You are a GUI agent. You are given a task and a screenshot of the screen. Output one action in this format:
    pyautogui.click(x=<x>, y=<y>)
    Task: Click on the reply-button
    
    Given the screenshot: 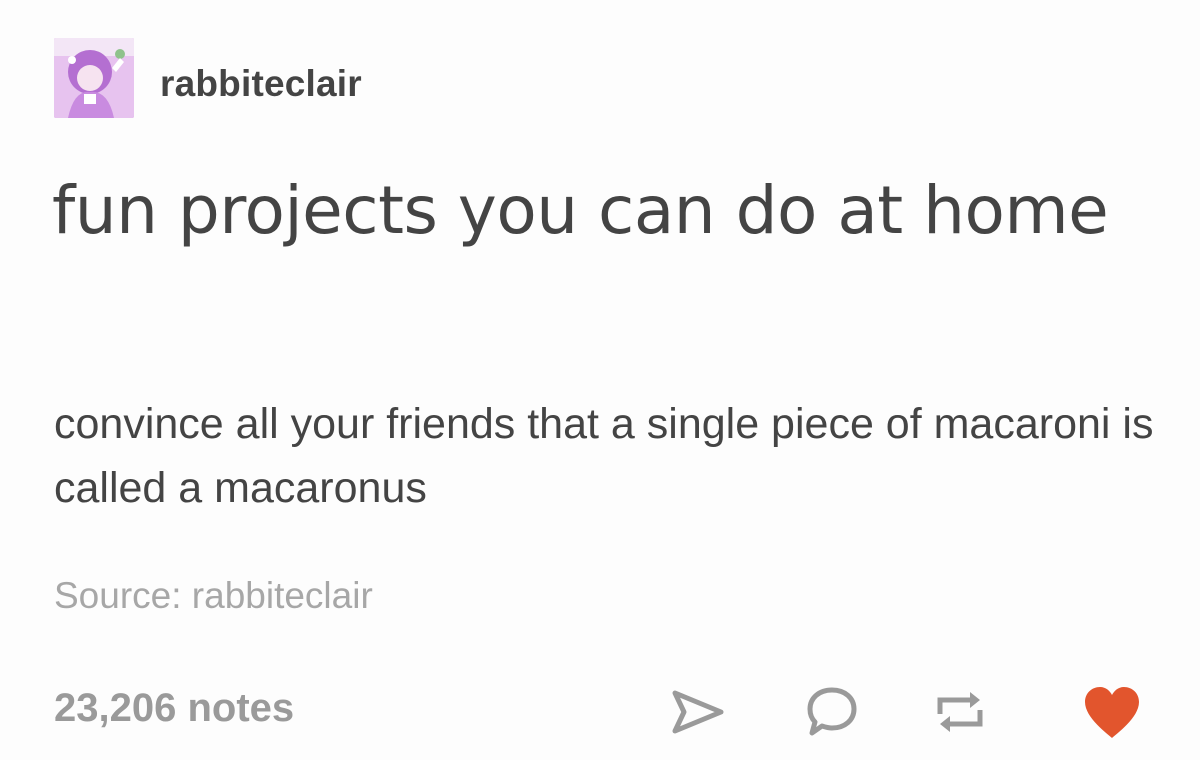 What is the action you would take?
    pyautogui.click(x=832, y=712)
    